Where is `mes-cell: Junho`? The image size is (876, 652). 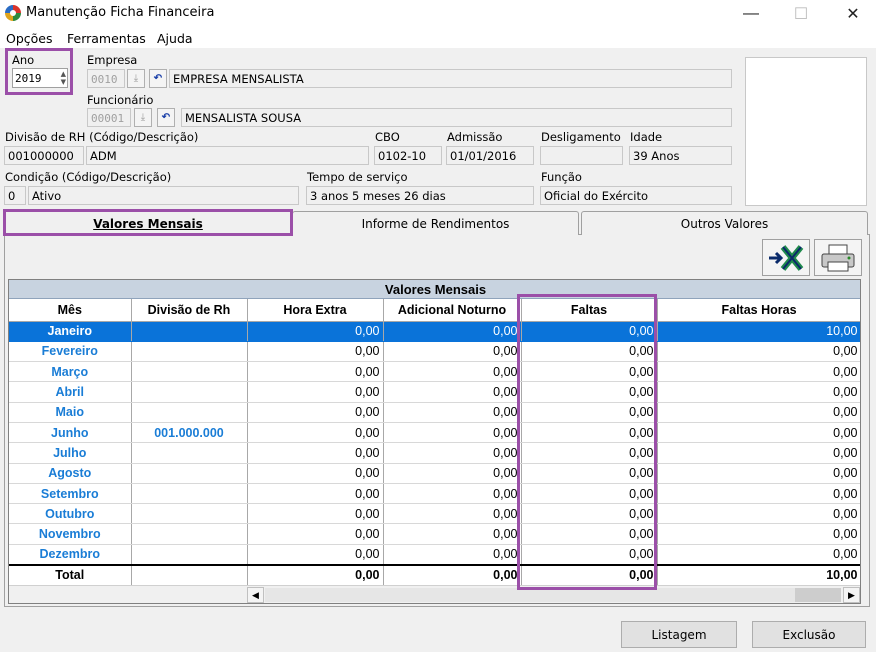 mes-cell: Junho is located at coordinates (70, 433).